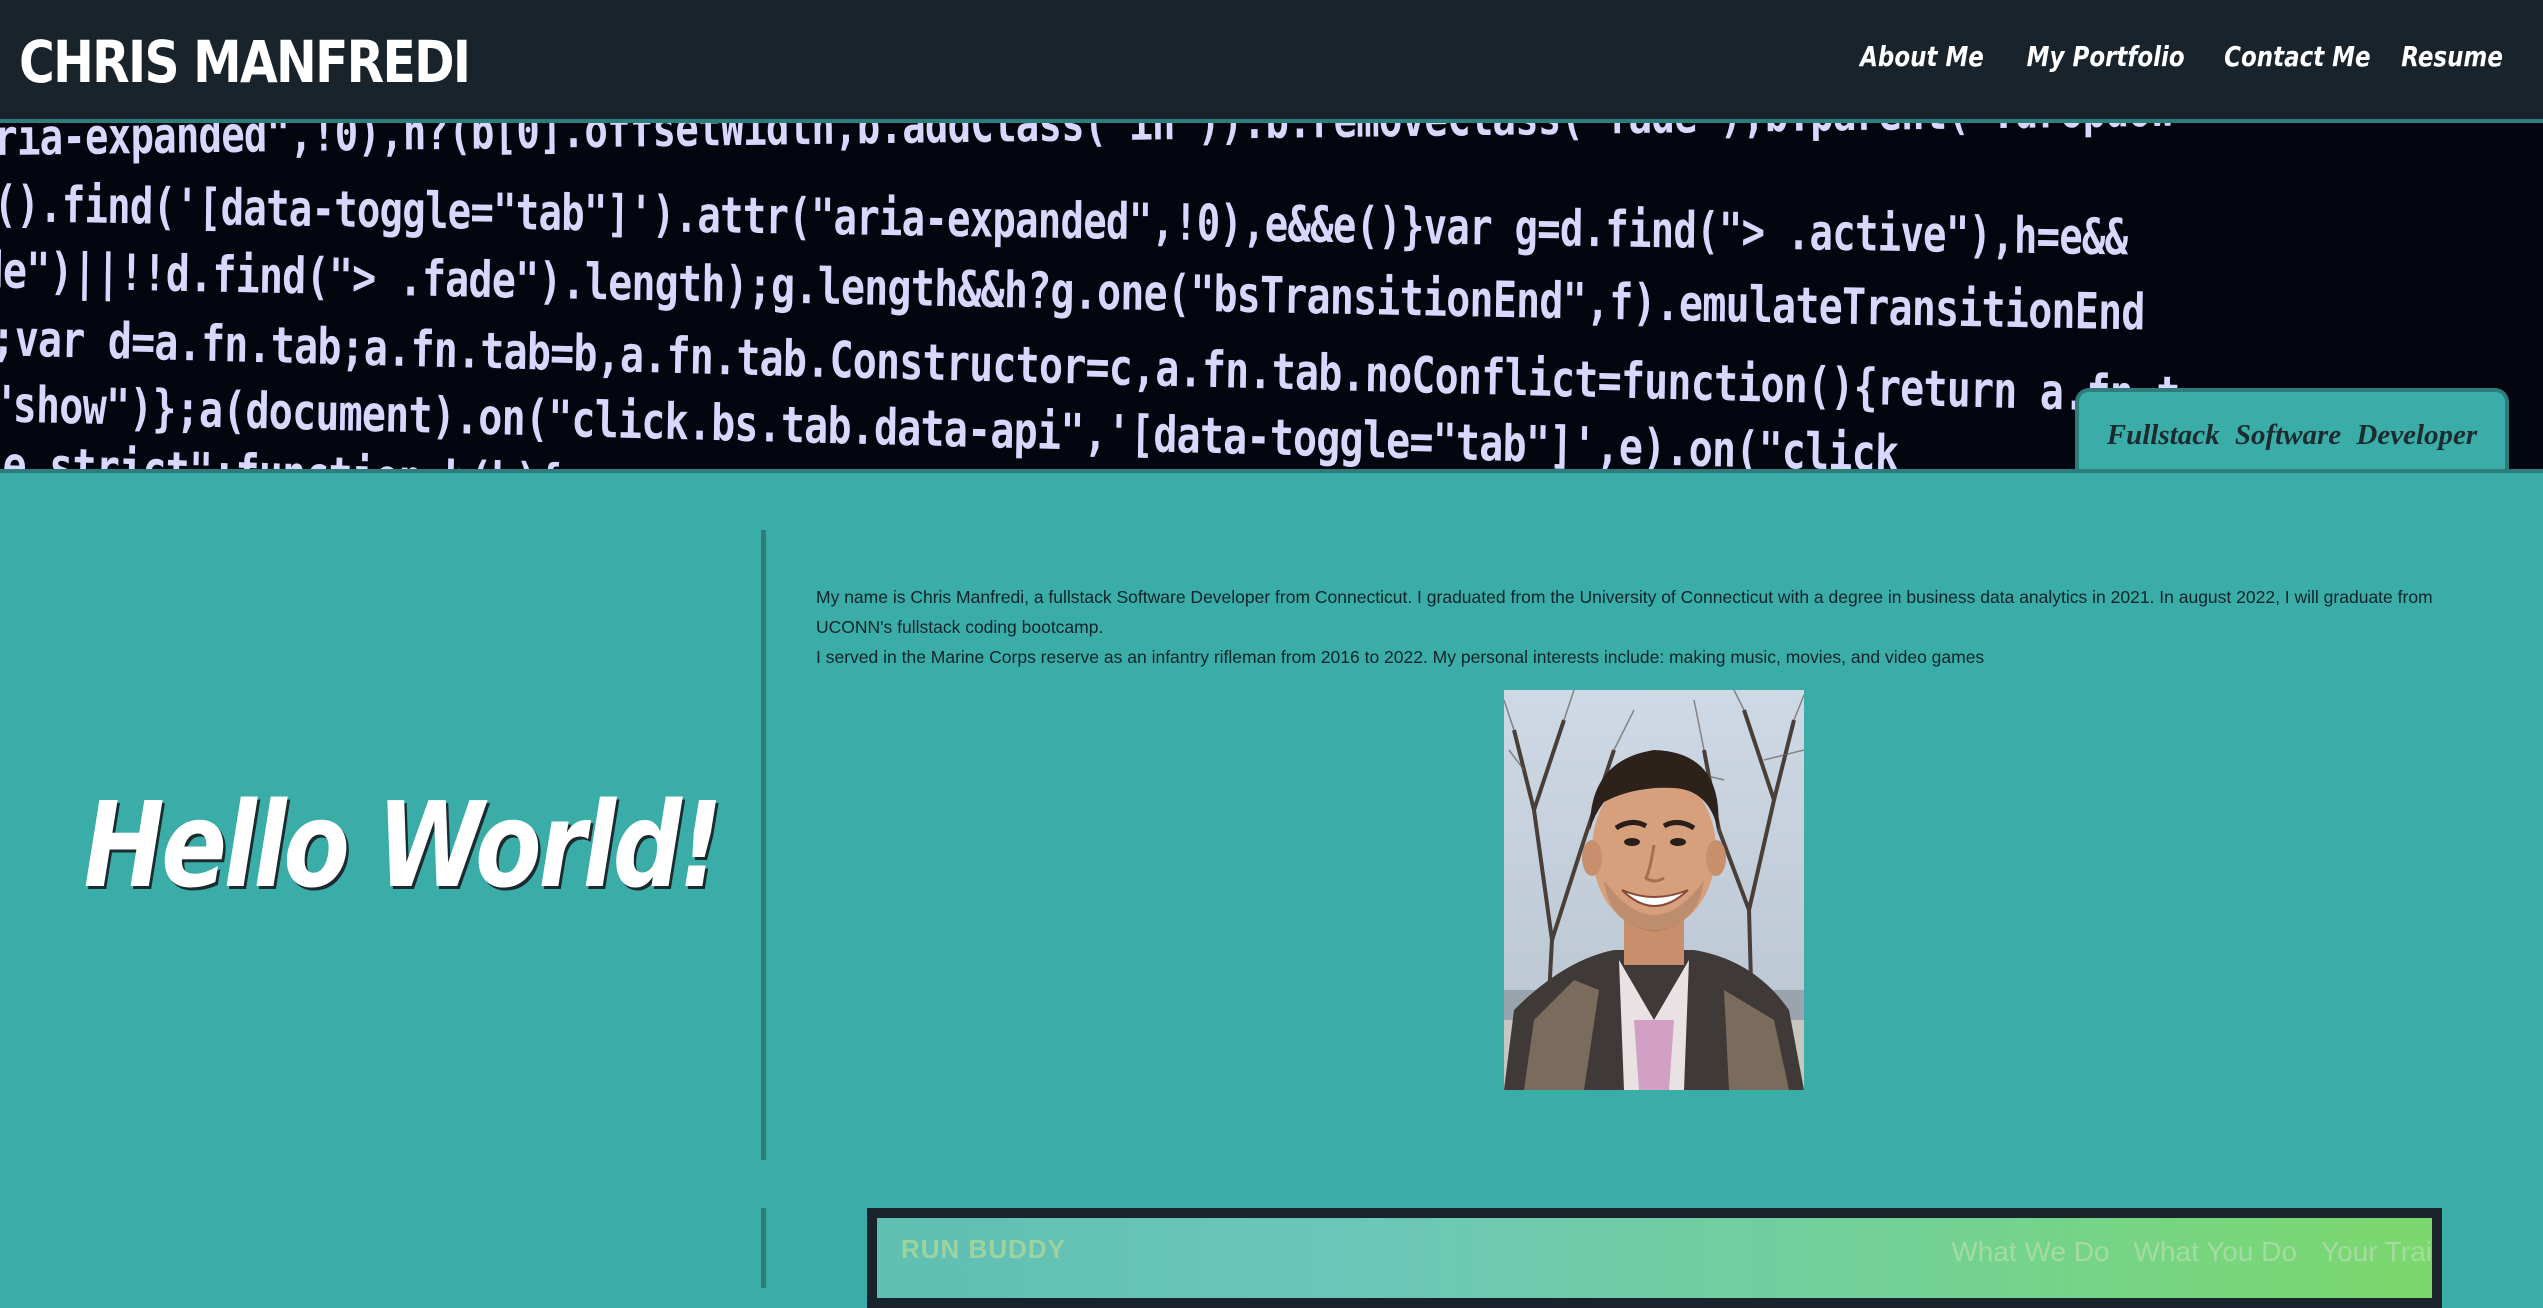 This screenshot has height=1308, width=2543. Describe the element at coordinates (2215, 1252) in the screenshot. I see `project-nav-item: What You Do` at that location.